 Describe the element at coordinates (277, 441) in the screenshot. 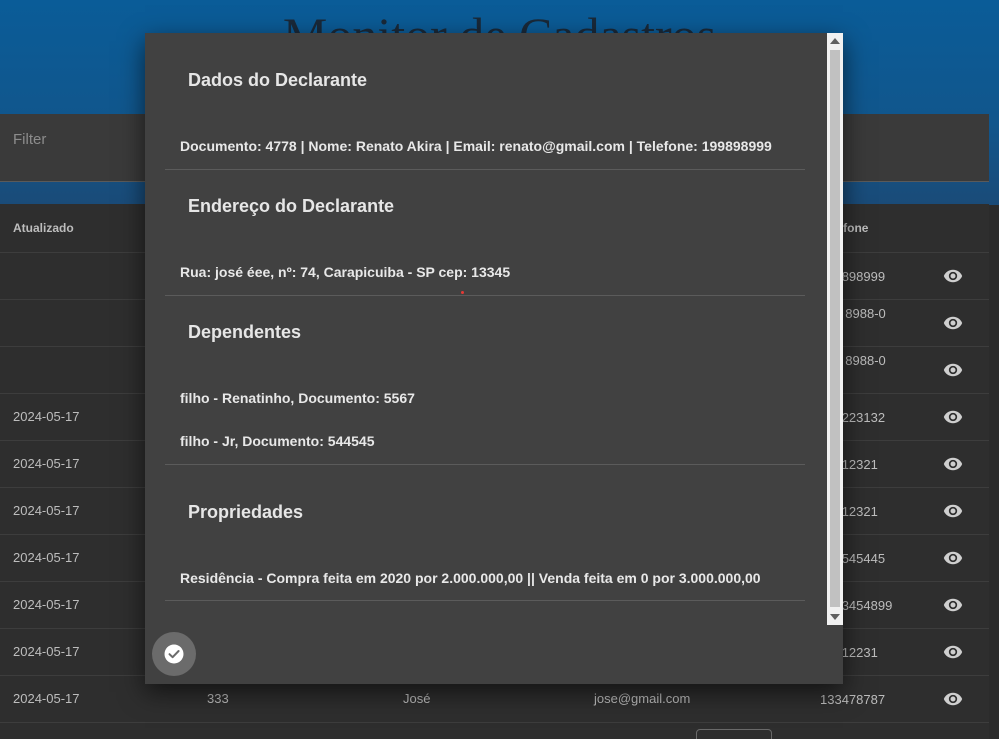

I see `dependent-item: filho - Jr, Documento: 544545` at that location.